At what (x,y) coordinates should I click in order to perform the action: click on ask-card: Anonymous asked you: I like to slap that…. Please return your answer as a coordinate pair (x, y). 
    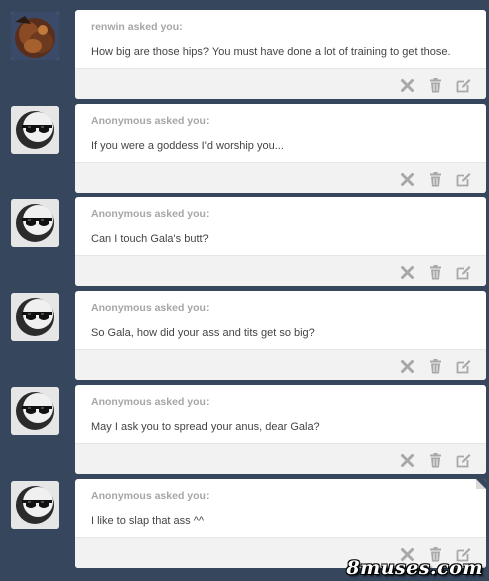
    Looking at the image, I should click on (280, 523).